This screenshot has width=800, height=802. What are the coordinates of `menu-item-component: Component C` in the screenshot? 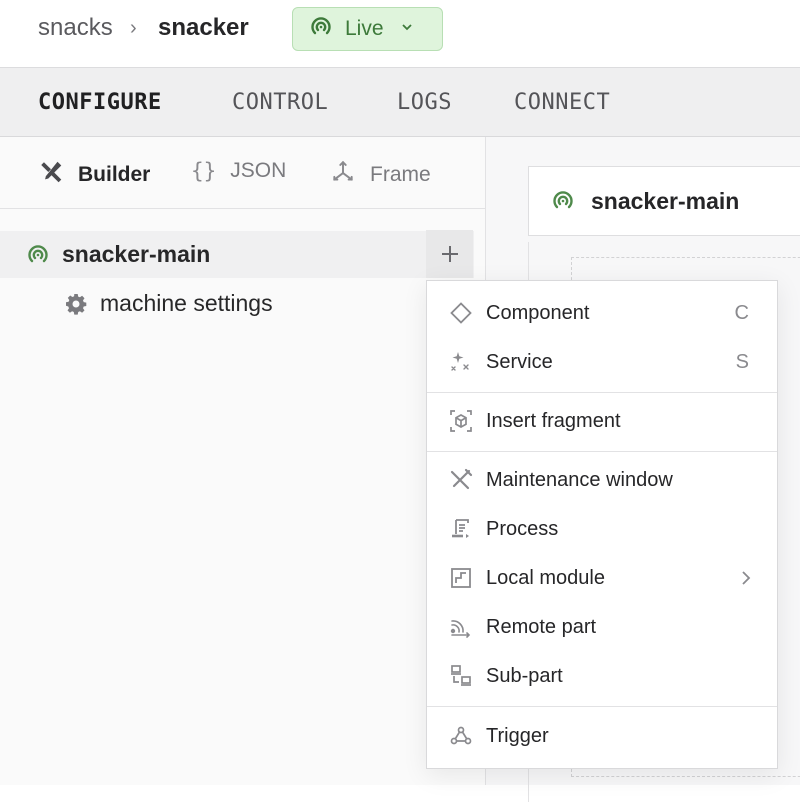 It's located at (602, 313).